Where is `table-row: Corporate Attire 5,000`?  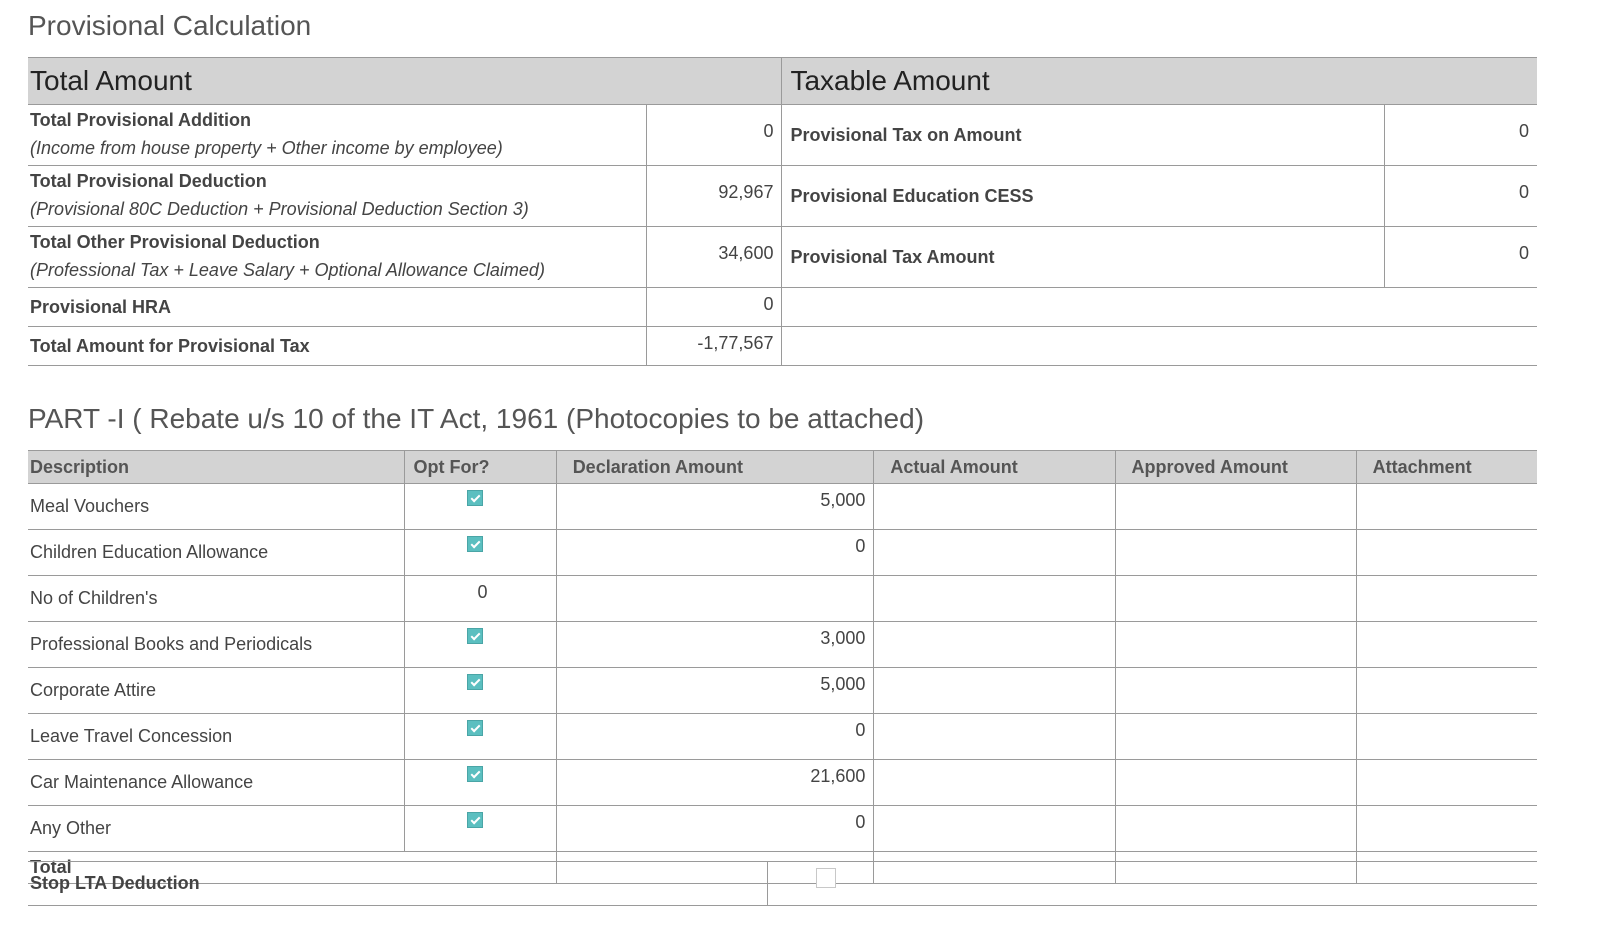 table-row: Corporate Attire 5,000 is located at coordinates (782, 690).